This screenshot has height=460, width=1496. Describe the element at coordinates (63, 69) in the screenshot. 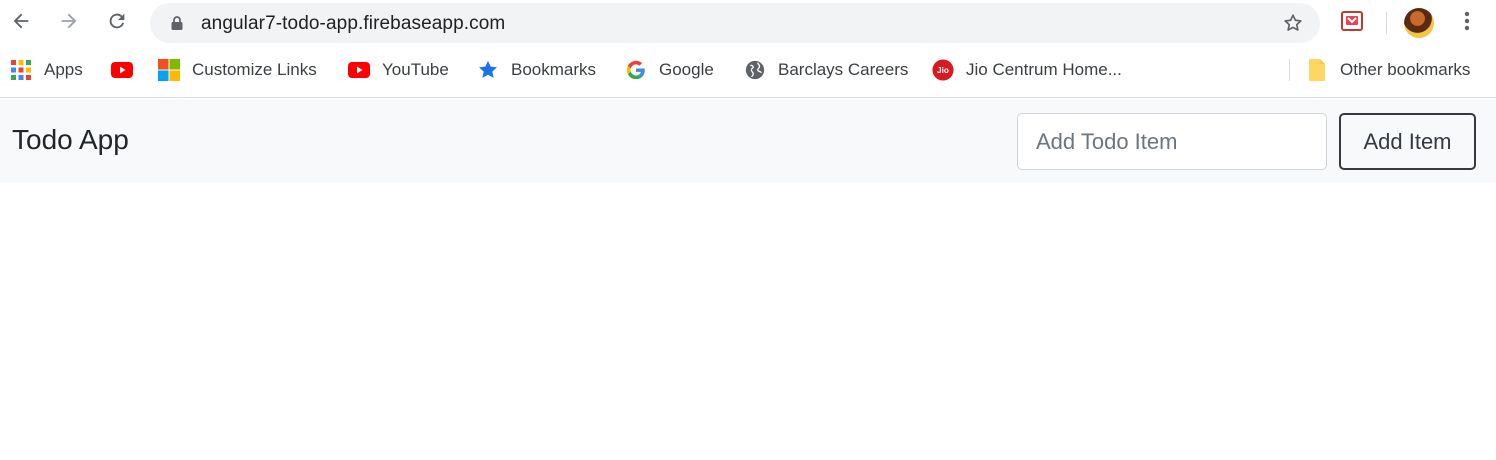

I see `bookmark-label: Apps` at that location.